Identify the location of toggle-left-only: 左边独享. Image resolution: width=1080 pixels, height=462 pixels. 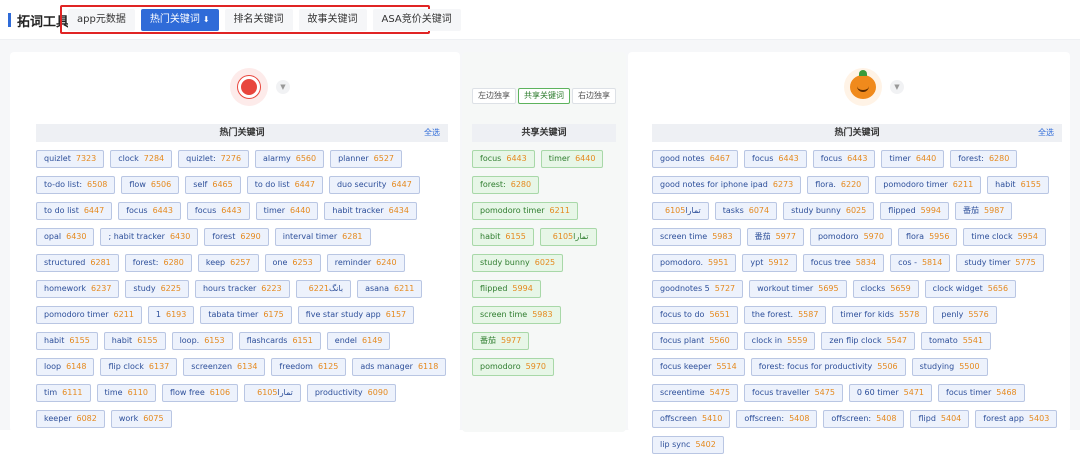
(494, 96).